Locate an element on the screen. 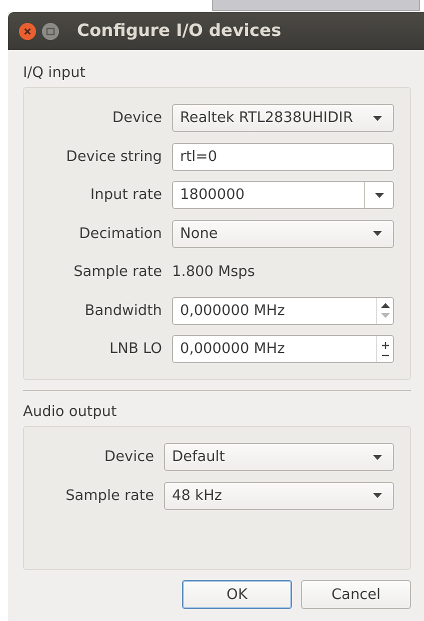 This screenshot has width=424, height=621. group-title: Audio output is located at coordinates (70, 412).